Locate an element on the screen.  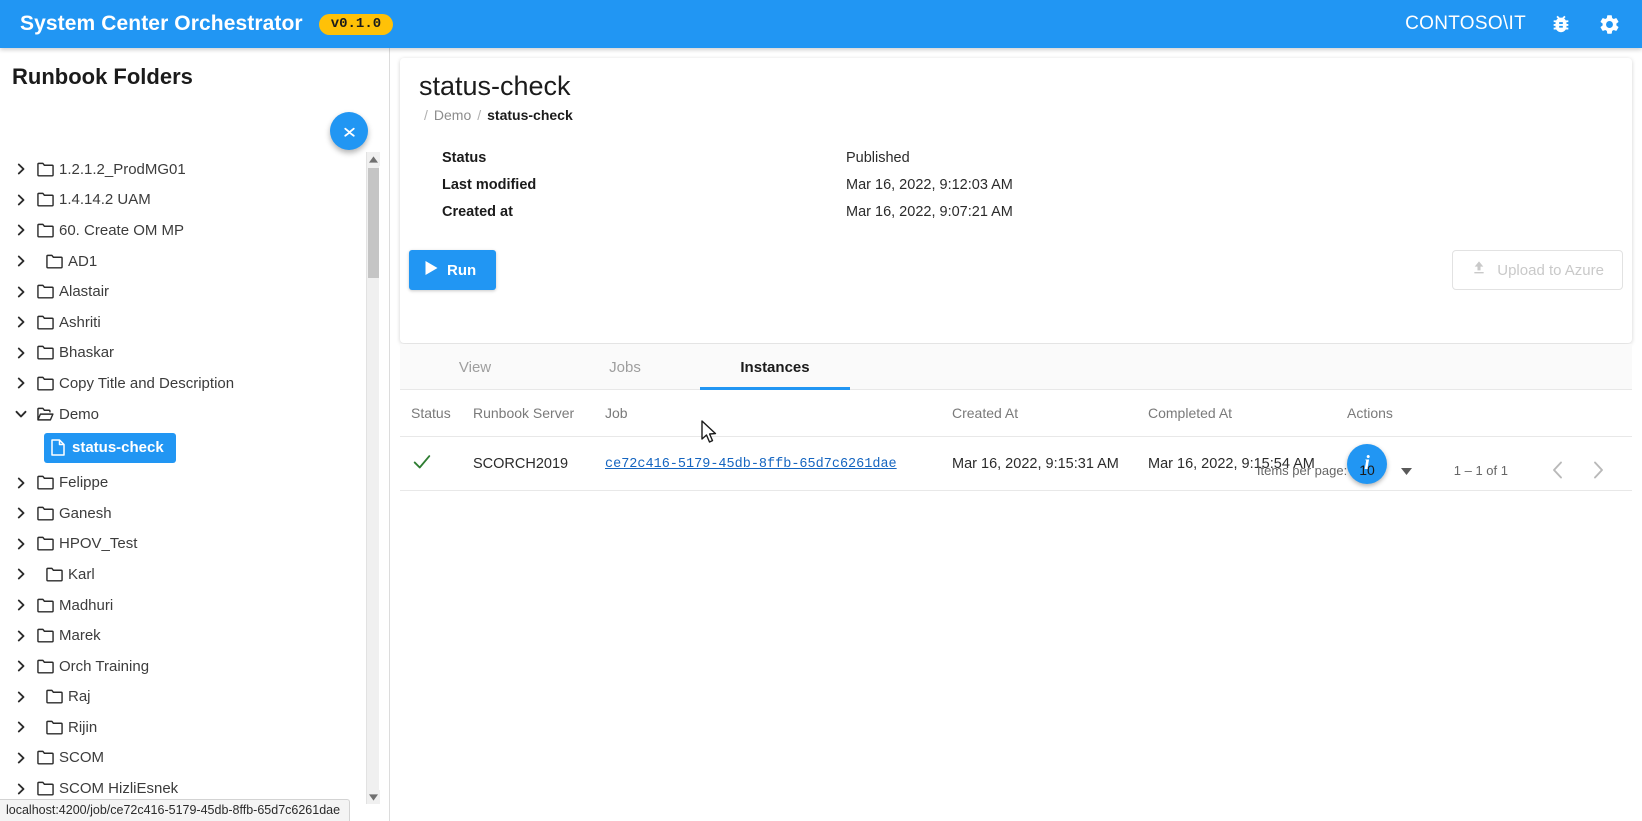
folder-node-ganesh: Ganesh is located at coordinates (194, 513).